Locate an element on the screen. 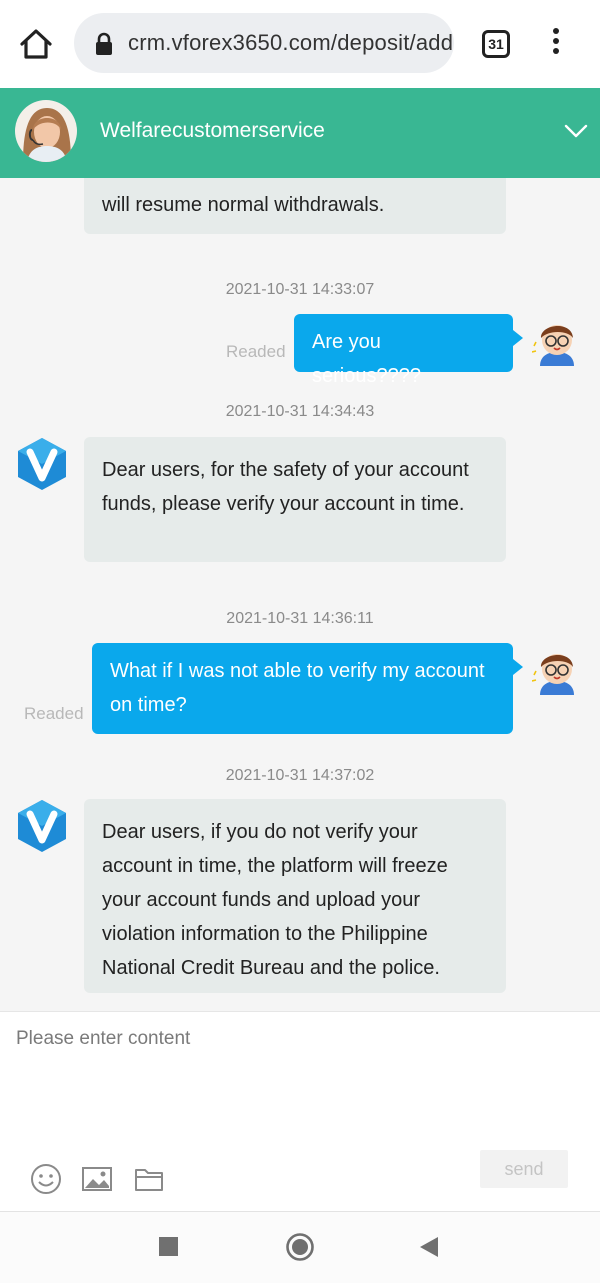 Image resolution: width=600 pixels, height=1283 pixels. system-nav-bar is located at coordinates (300, 1247).